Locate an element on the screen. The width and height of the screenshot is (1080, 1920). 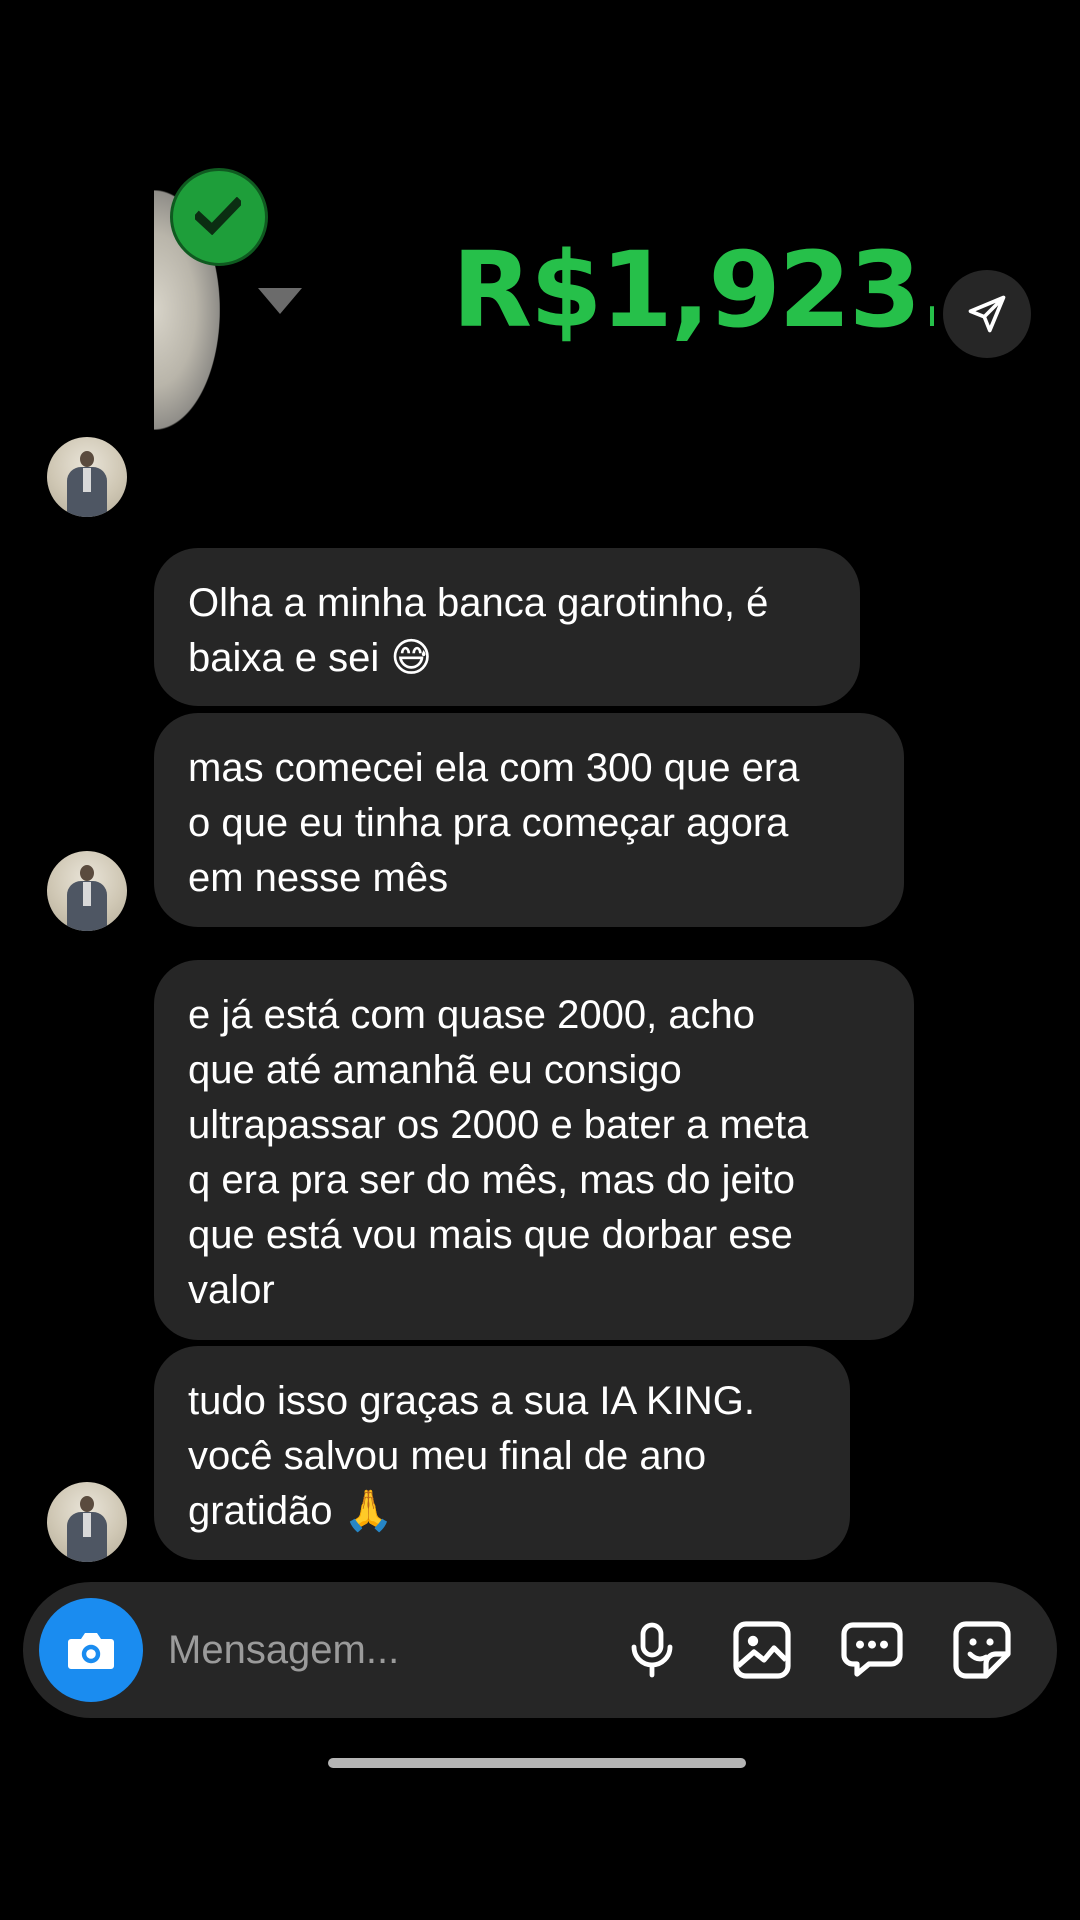
sticker-button is located at coordinates (982, 1650).